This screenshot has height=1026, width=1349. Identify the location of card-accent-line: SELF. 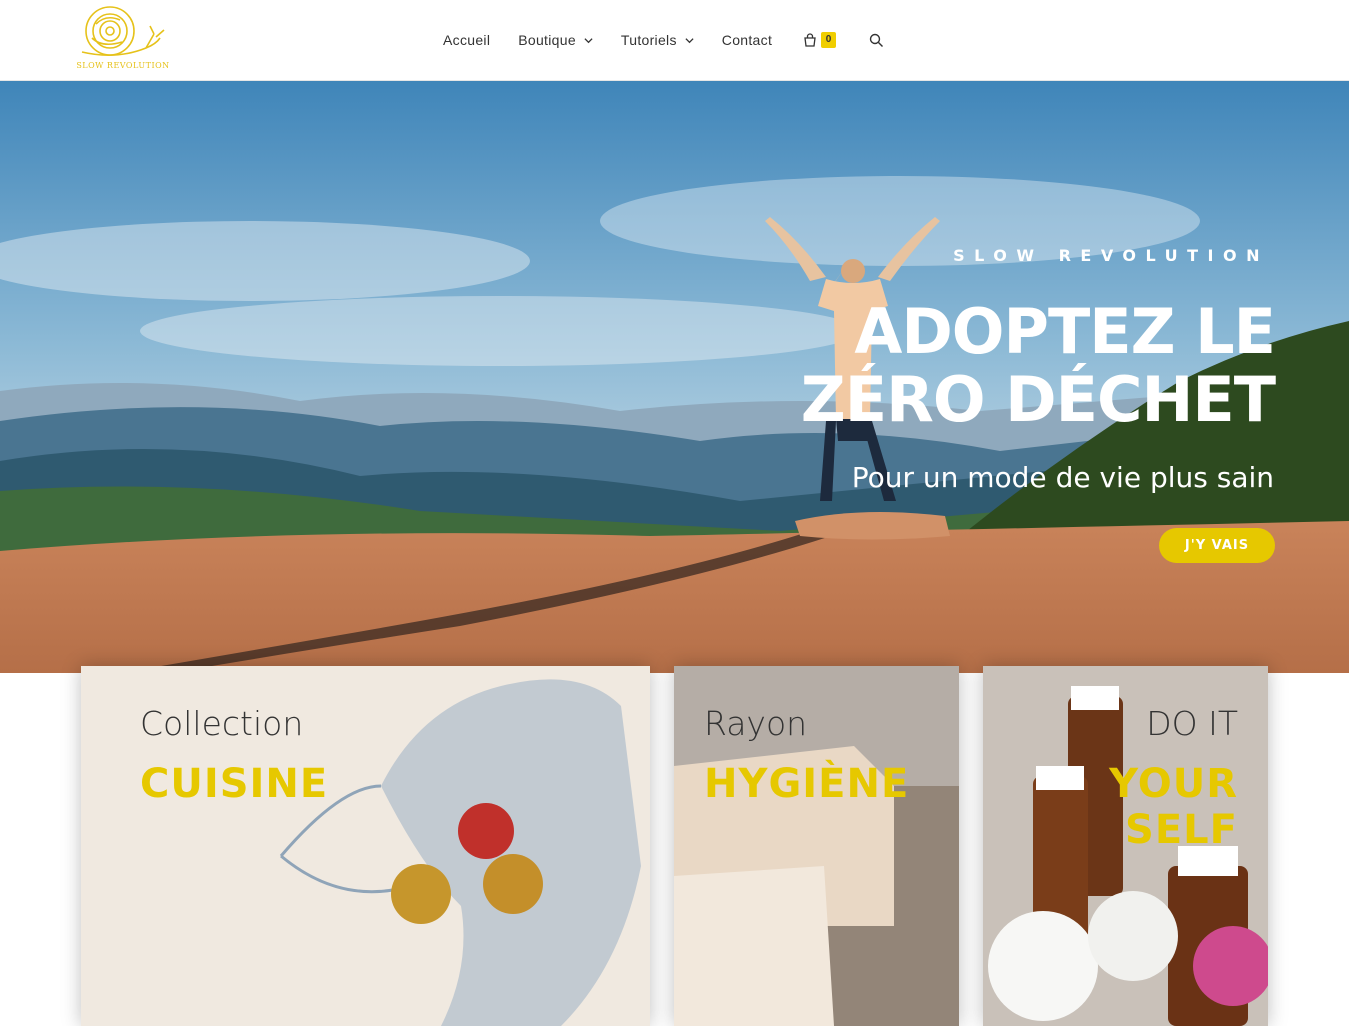
(1181, 830).